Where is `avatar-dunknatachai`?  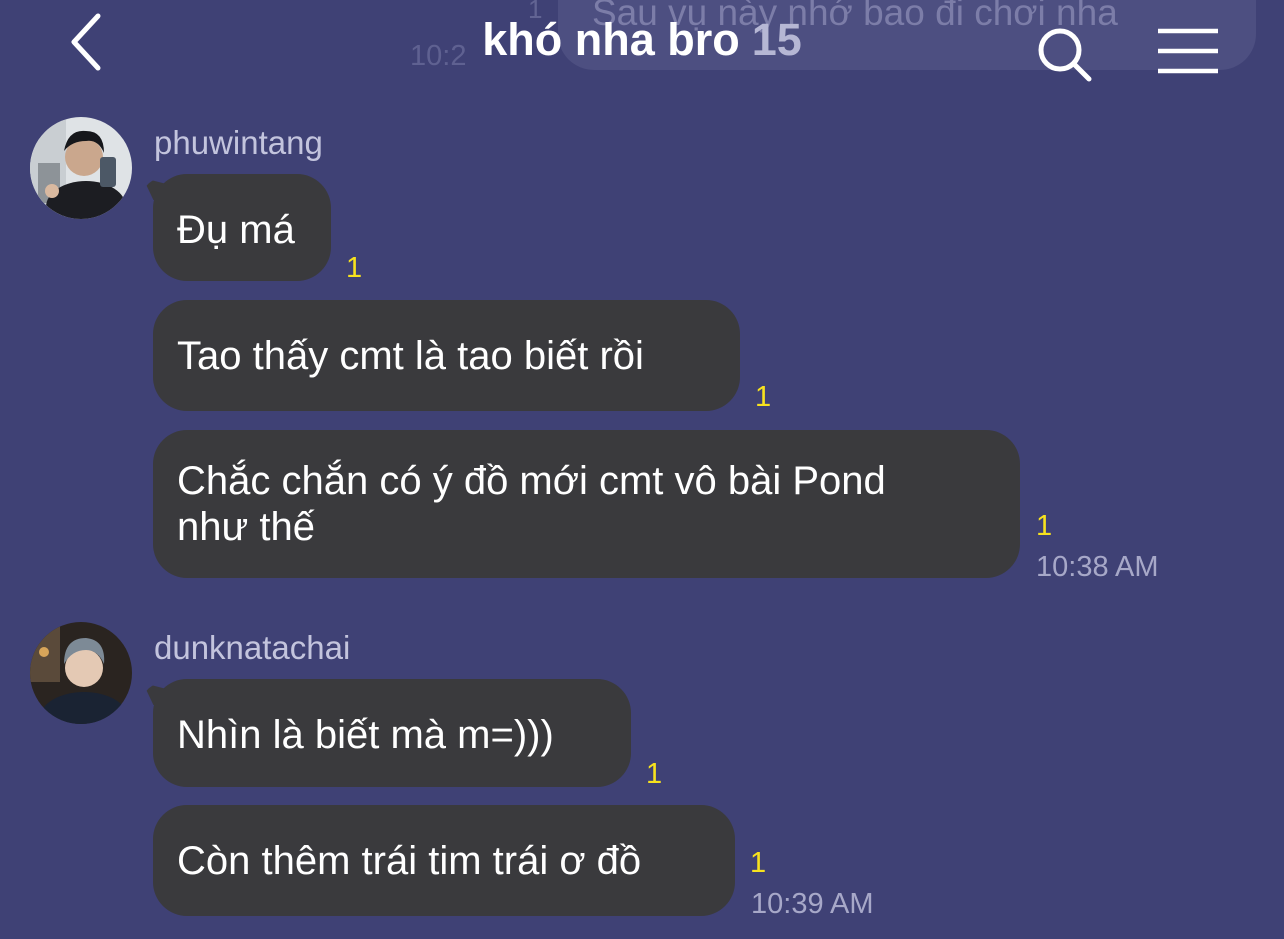 avatar-dunknatachai is located at coordinates (81, 673).